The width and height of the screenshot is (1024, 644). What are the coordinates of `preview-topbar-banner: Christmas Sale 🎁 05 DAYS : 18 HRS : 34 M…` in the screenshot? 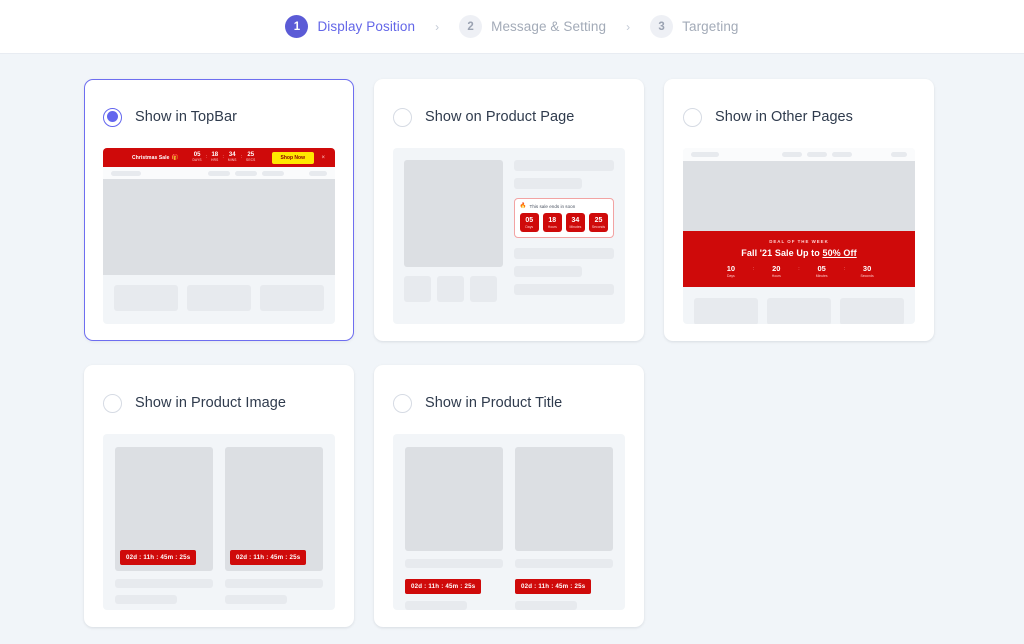 It's located at (219, 157).